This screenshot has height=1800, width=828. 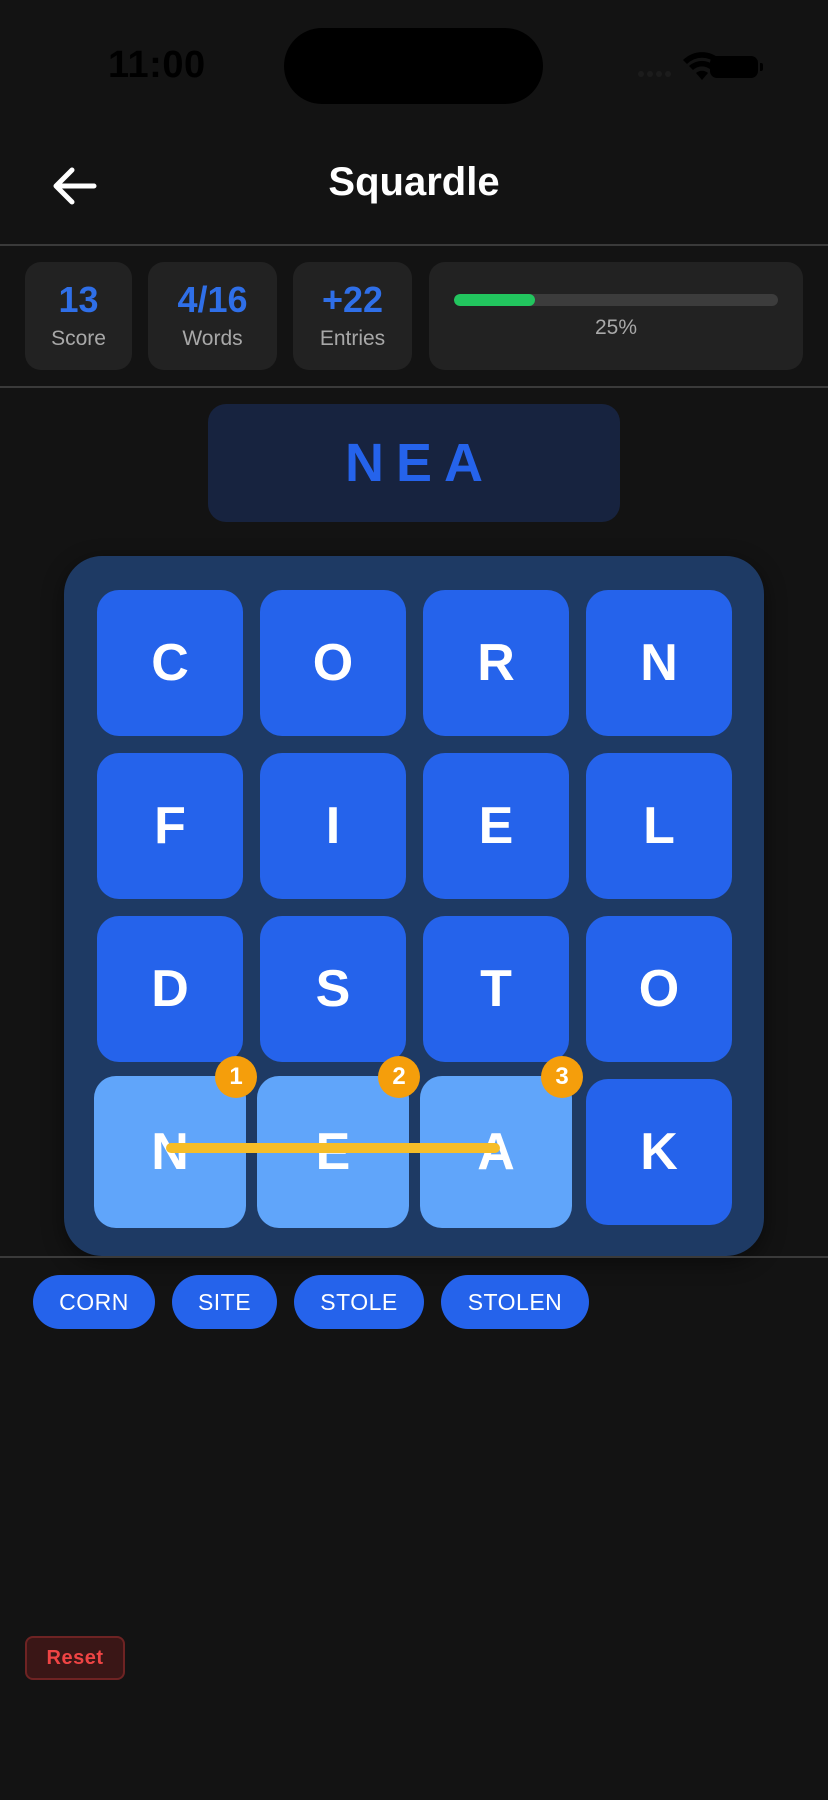 I want to click on cellular-signal-icon, so click(x=658, y=70).